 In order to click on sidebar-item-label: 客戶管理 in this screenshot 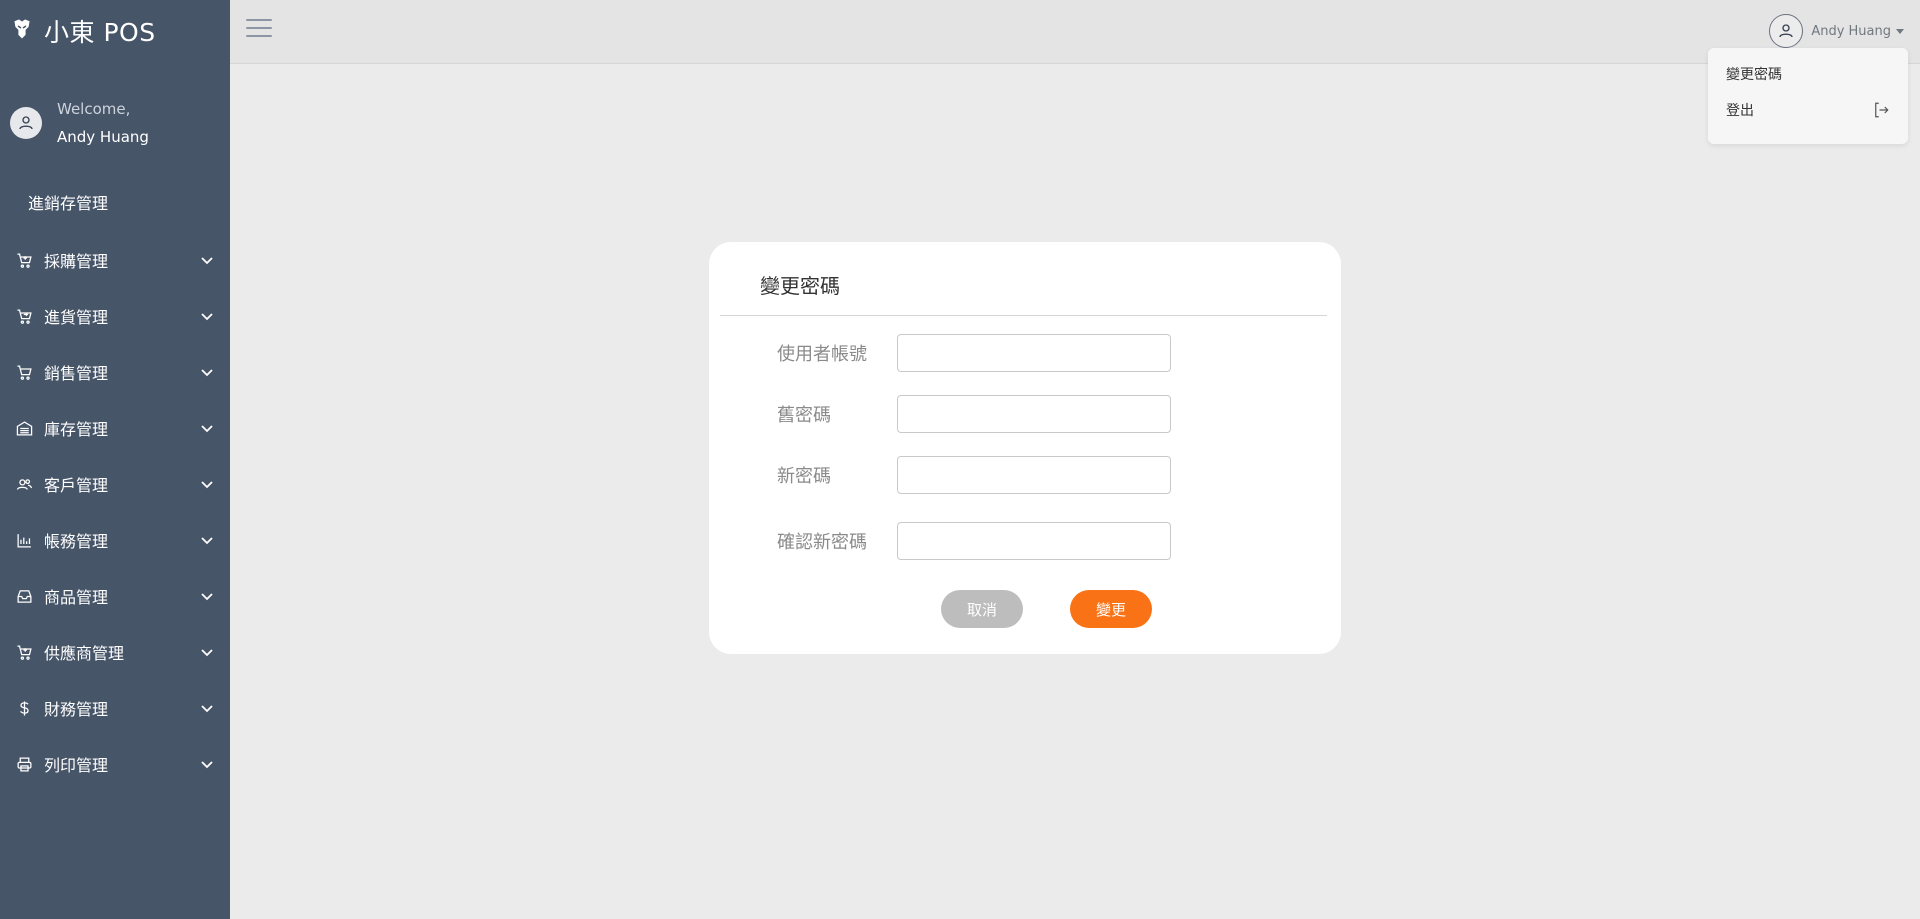, I will do `click(76, 485)`.